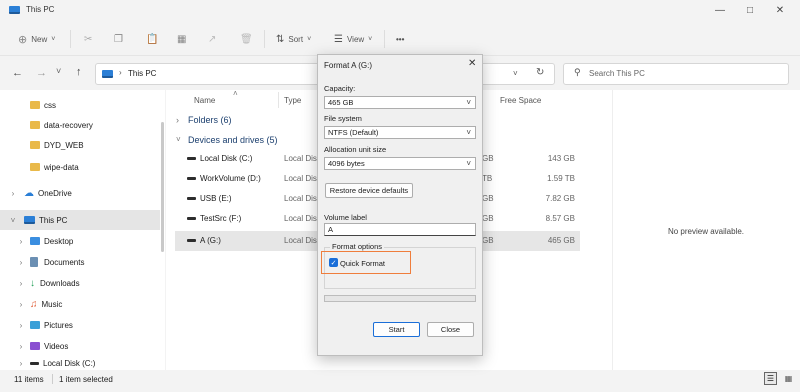 Image resolution: width=800 pixels, height=392 pixels. Describe the element at coordinates (86, 379) in the screenshot. I see `selection-count: 1 item selected` at that location.